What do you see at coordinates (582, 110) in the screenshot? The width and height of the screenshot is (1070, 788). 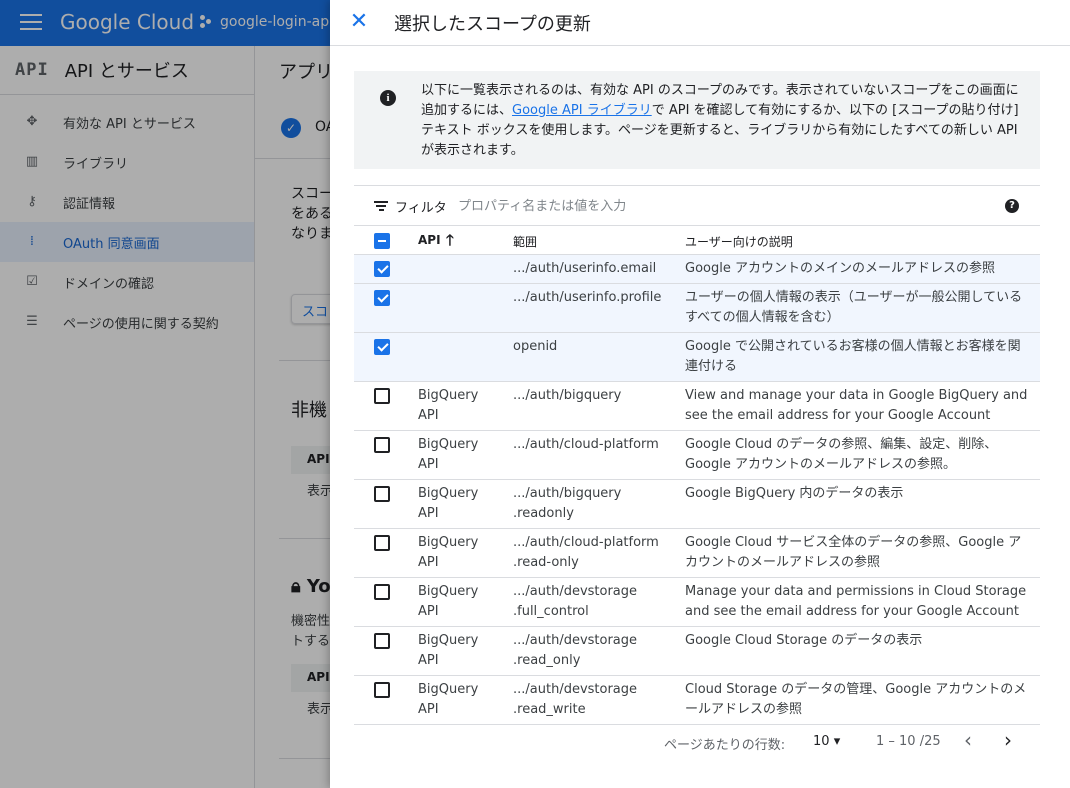 I see `api-library-link: Google API ライブラリ` at bounding box center [582, 110].